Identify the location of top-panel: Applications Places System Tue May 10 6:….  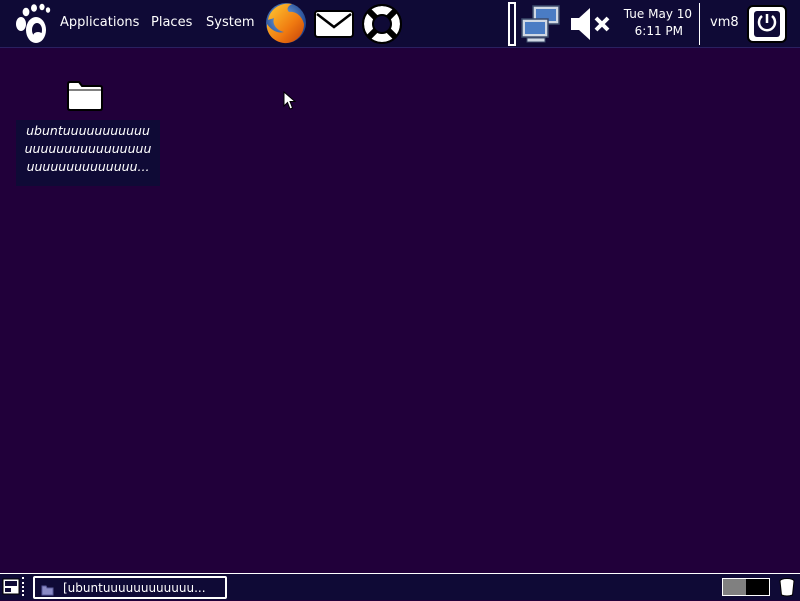
(400, 24).